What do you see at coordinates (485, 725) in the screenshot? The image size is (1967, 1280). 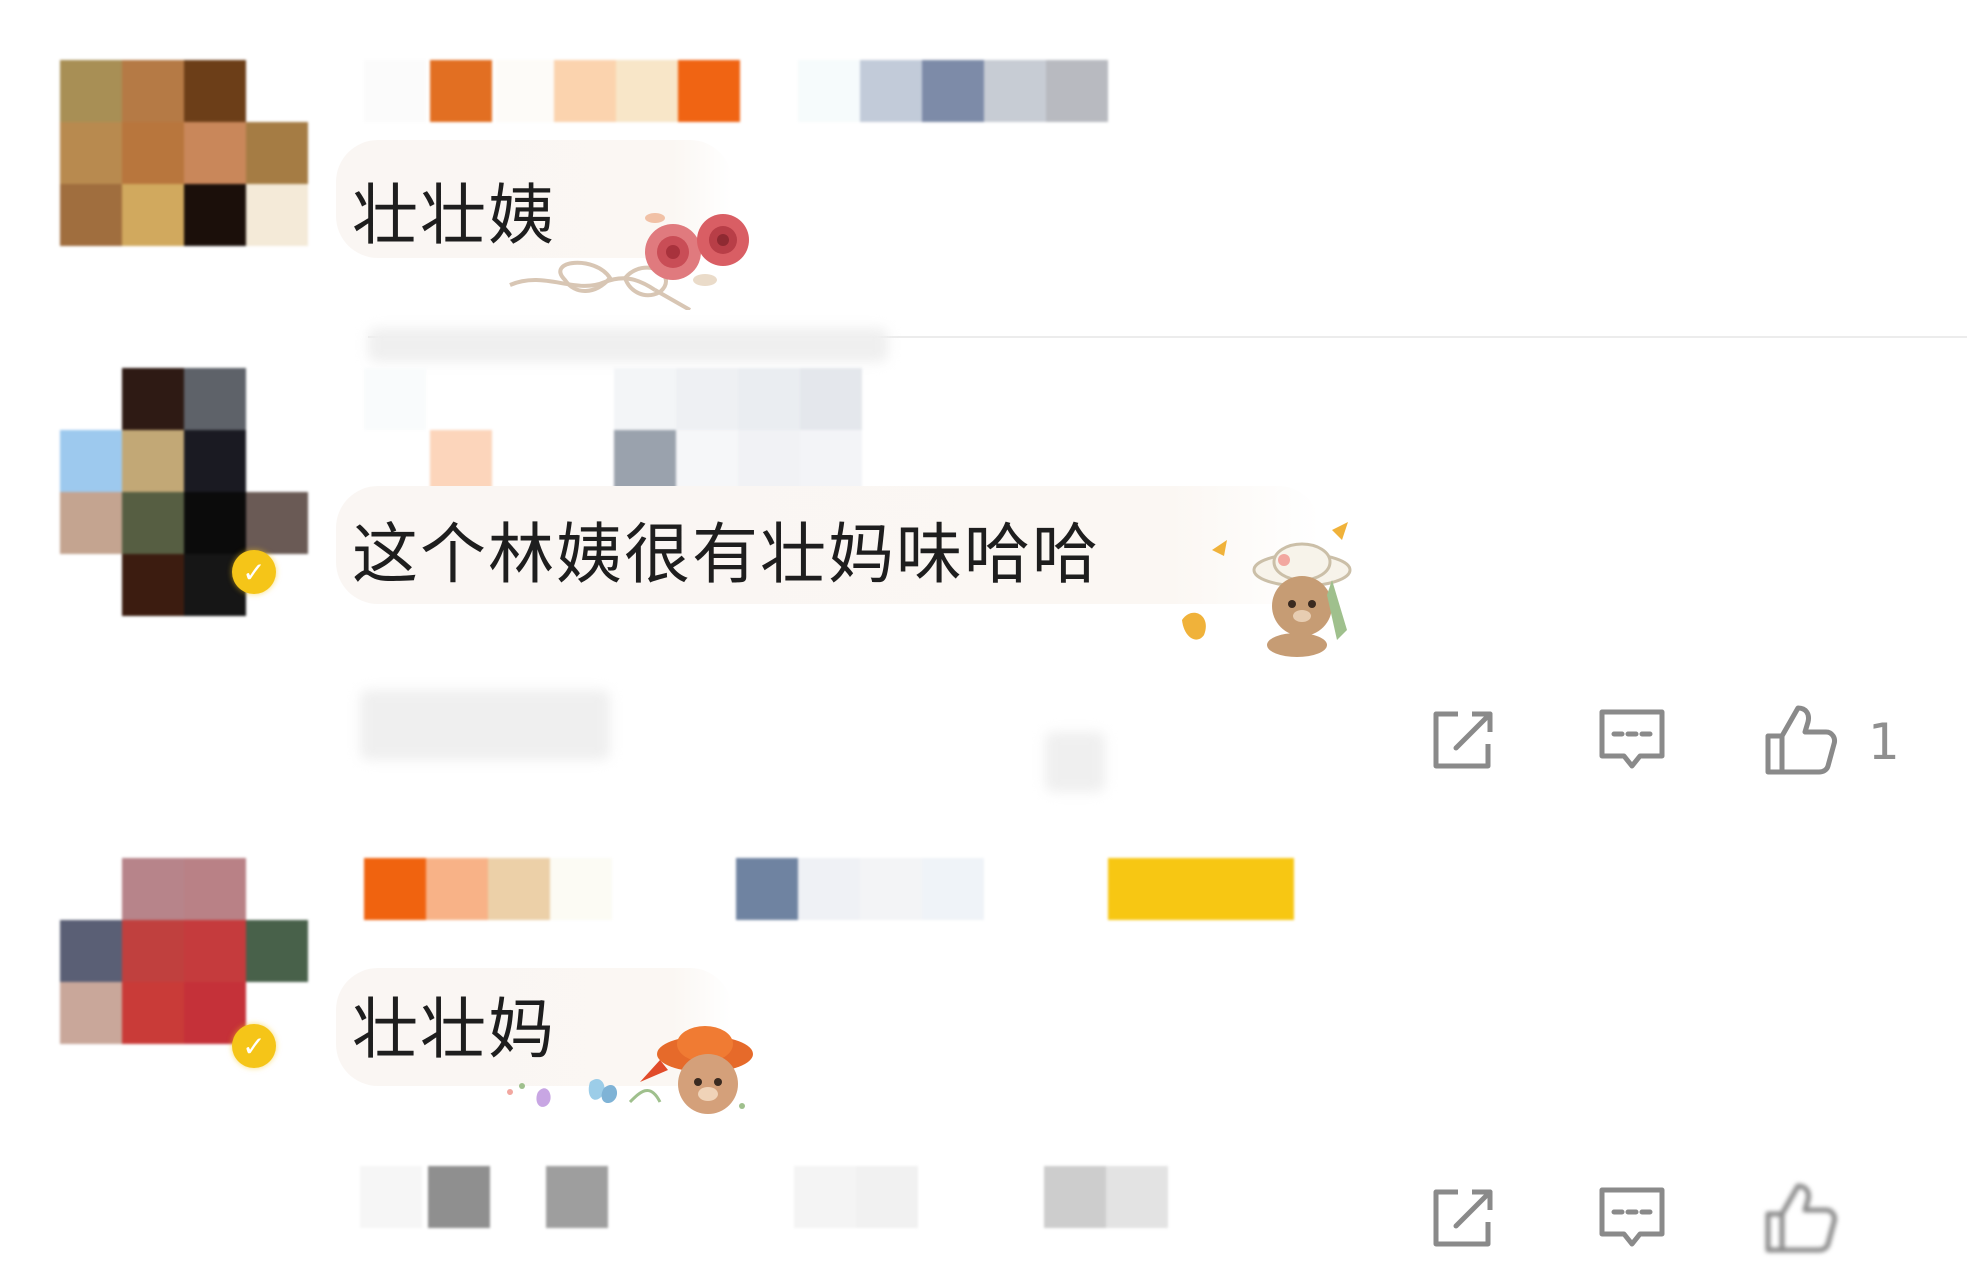 I see `blurred-timestamp` at bounding box center [485, 725].